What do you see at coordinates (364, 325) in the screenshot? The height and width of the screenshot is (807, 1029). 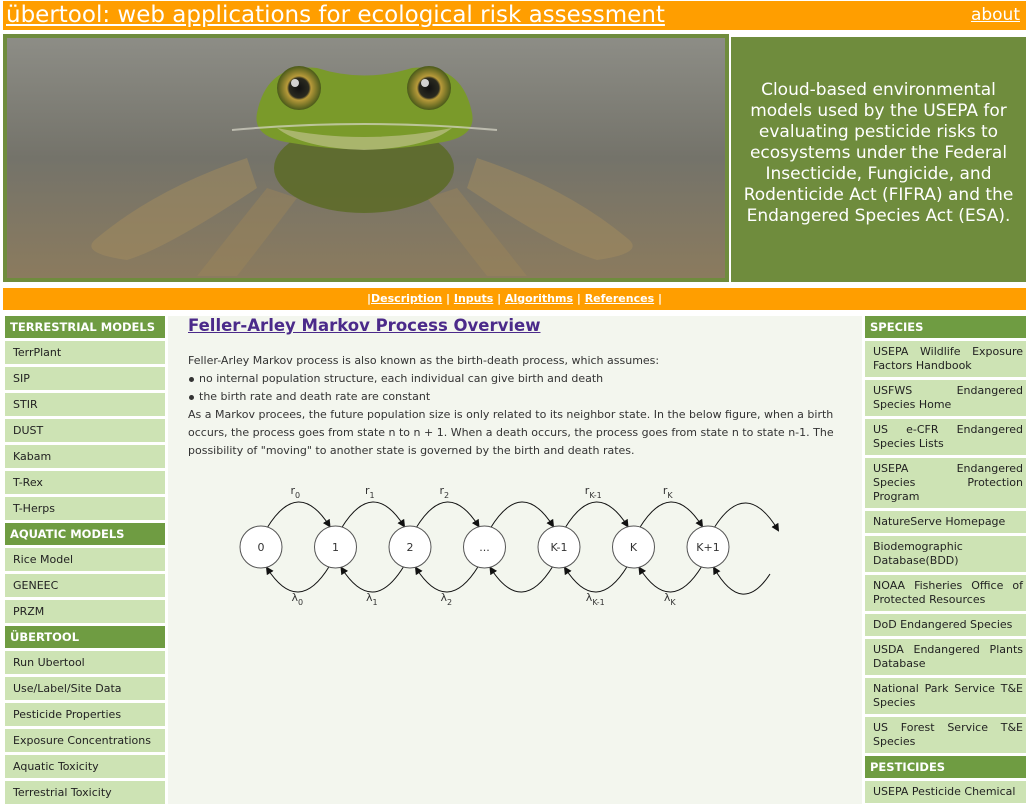 I see `page-title: Feller-Arley Markov Process Overview` at bounding box center [364, 325].